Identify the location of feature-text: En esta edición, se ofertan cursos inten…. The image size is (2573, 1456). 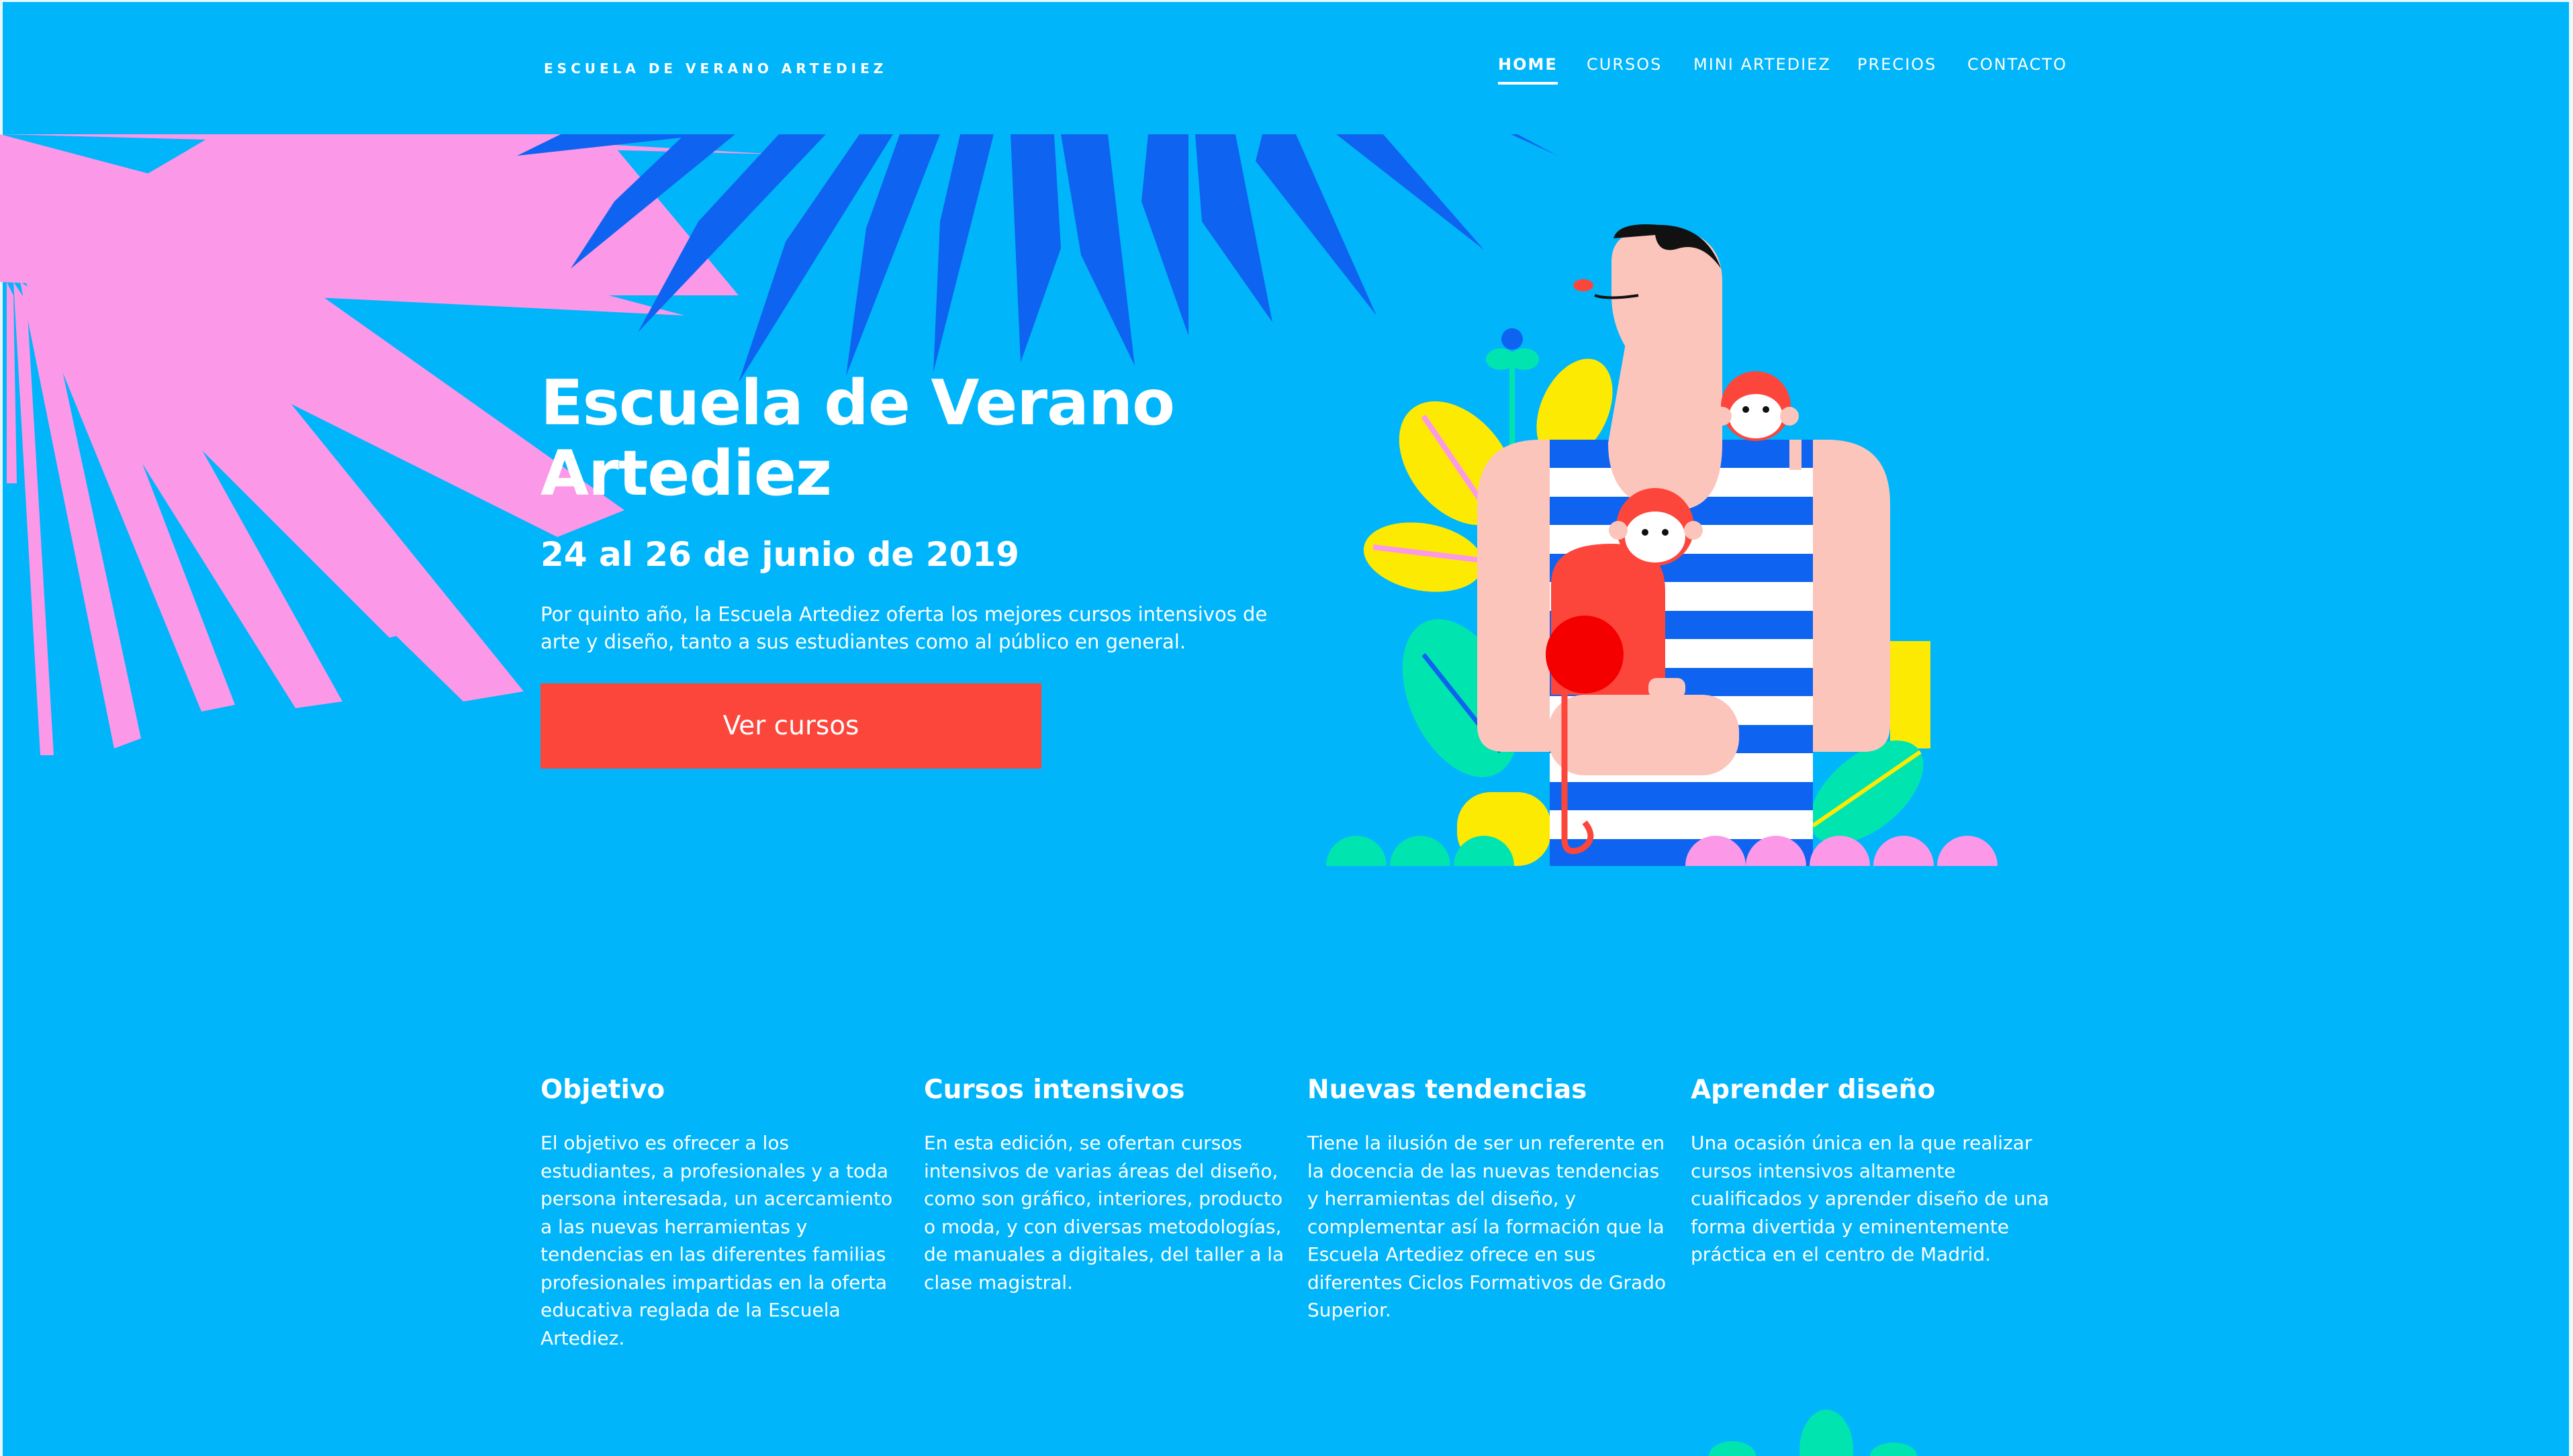
(1104, 1213).